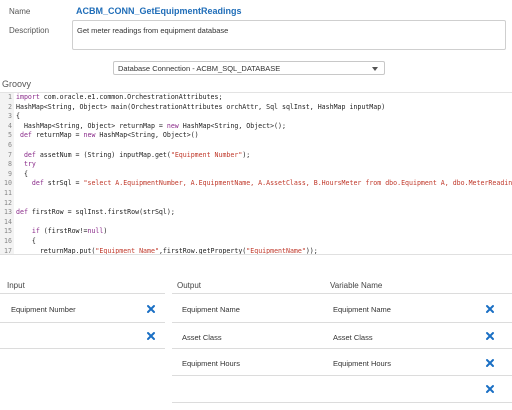 The height and width of the screenshot is (410, 512). What do you see at coordinates (256, 254) in the screenshot?
I see `section-divider` at bounding box center [256, 254].